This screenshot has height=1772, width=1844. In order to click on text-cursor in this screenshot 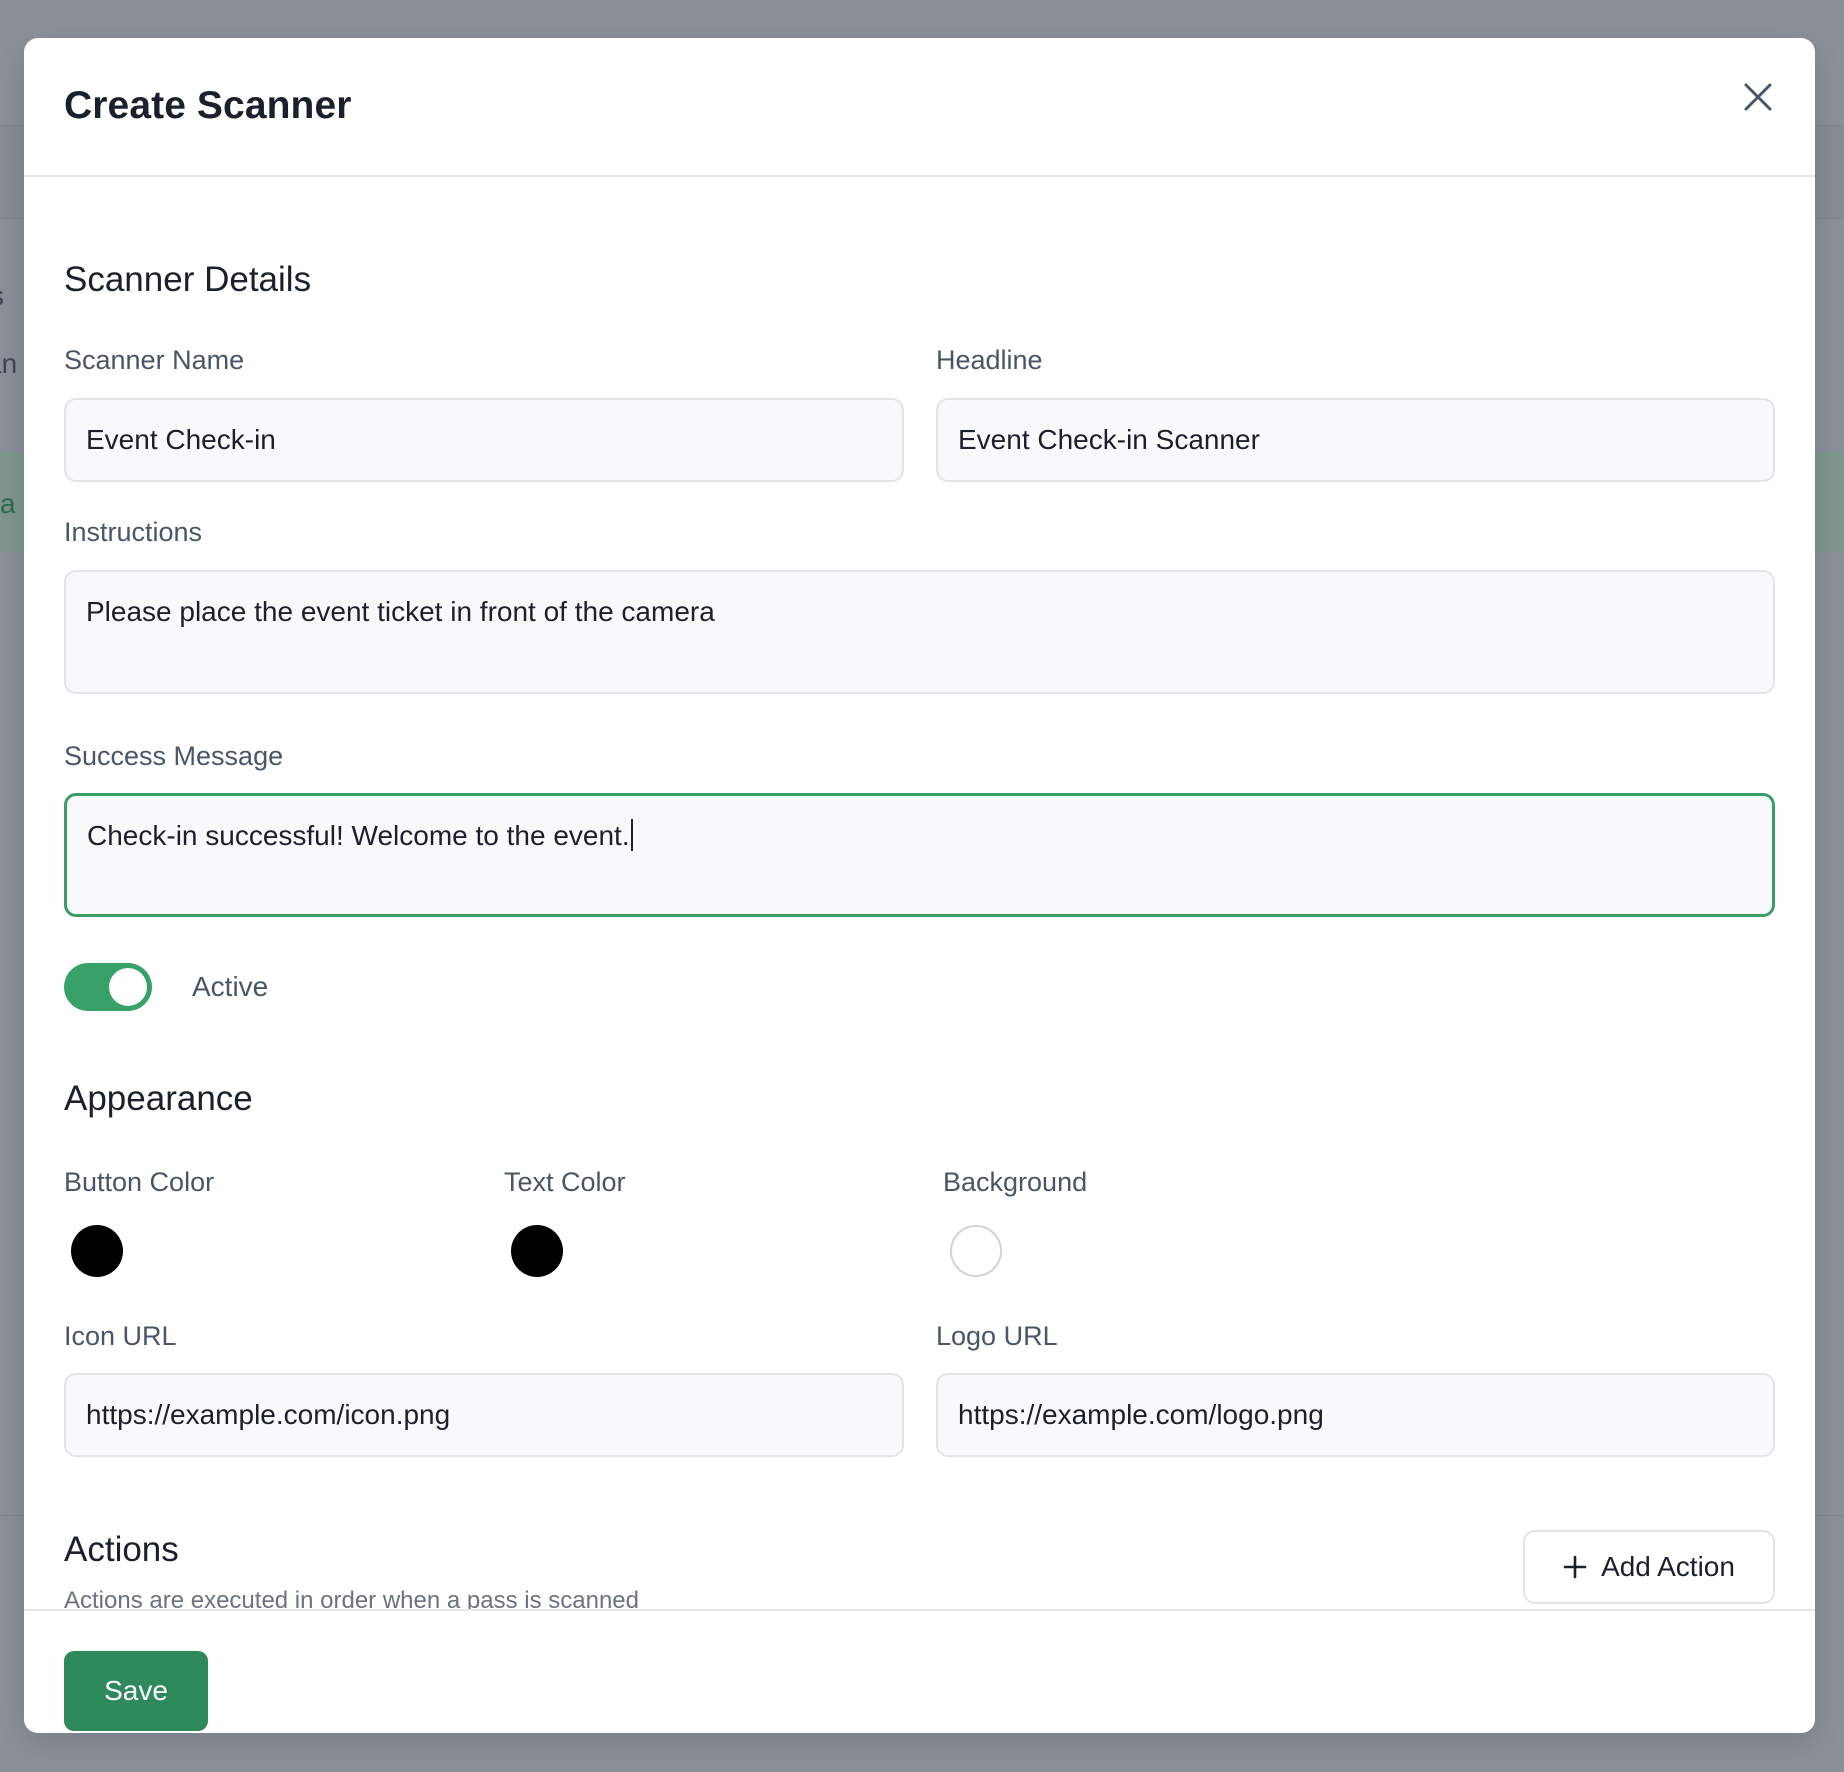, I will do `click(631, 835)`.